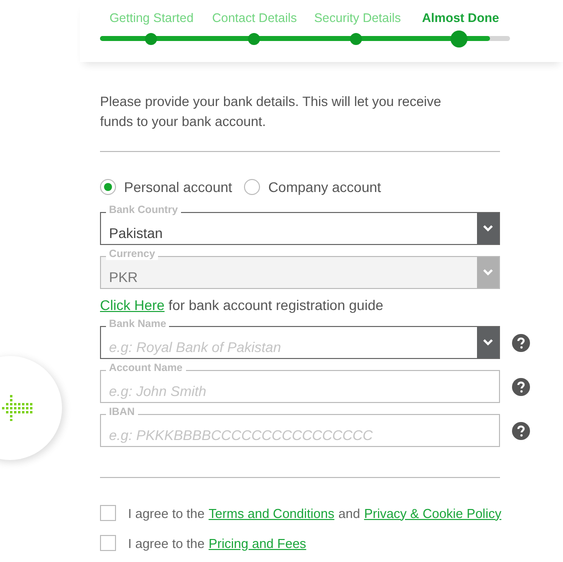 This screenshot has width=563, height=562. What do you see at coordinates (143, 210) in the screenshot?
I see `field-label: Bank Country` at bounding box center [143, 210].